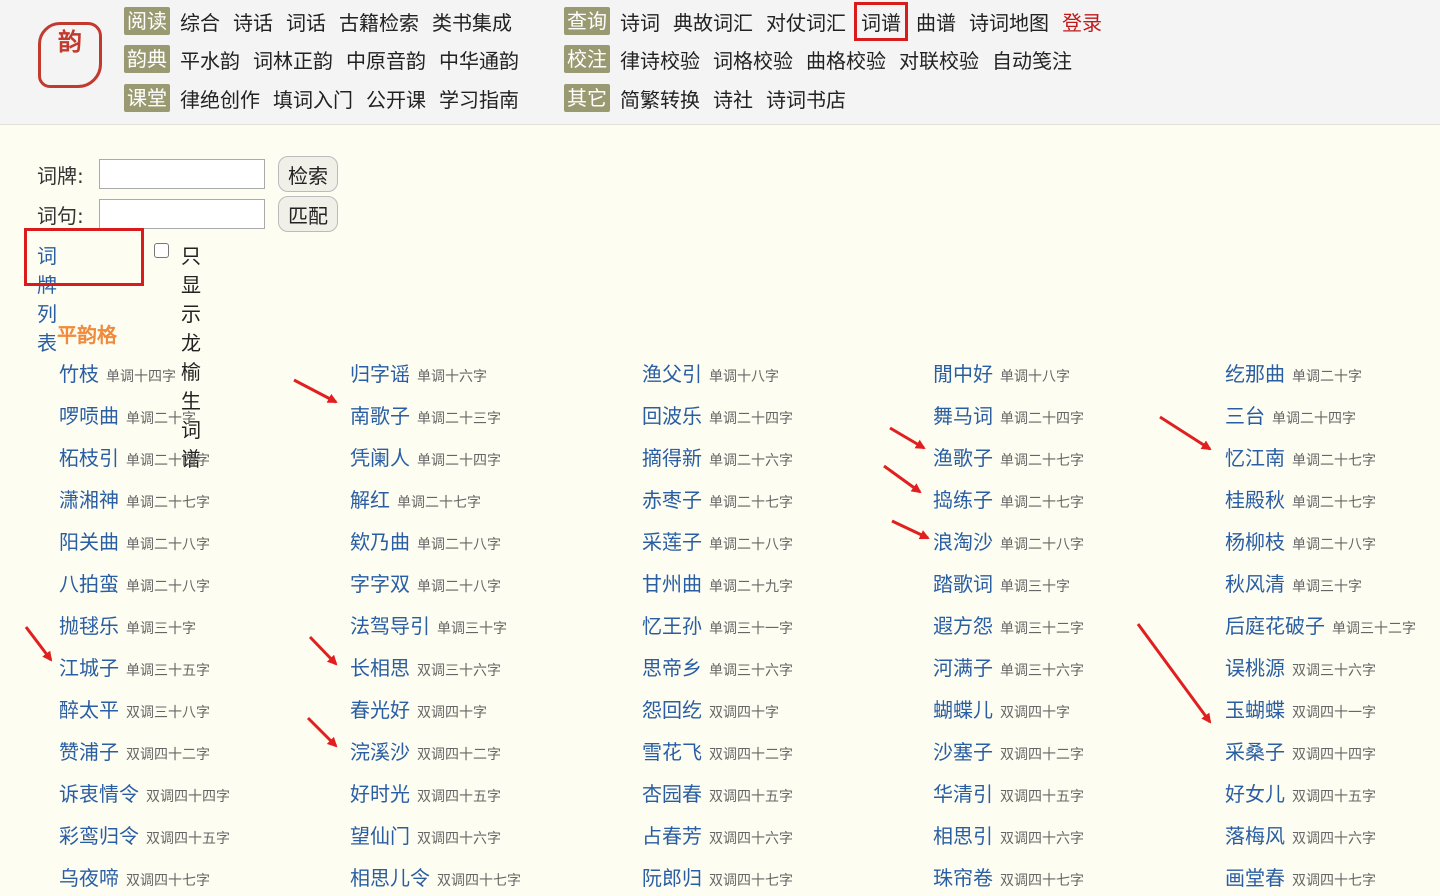 The width and height of the screenshot is (1440, 896). Describe the element at coordinates (1032, 59) in the screenshot. I see `nav-link: 自动笺注` at that location.